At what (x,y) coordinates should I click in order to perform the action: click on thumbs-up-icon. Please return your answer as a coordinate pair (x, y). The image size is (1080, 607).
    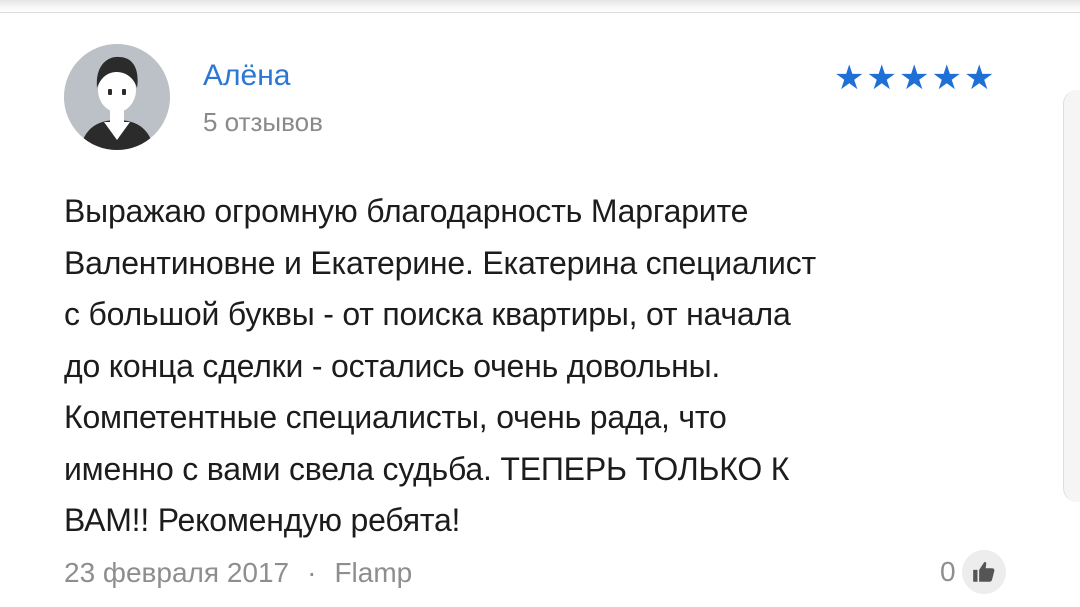
    Looking at the image, I should click on (983, 571).